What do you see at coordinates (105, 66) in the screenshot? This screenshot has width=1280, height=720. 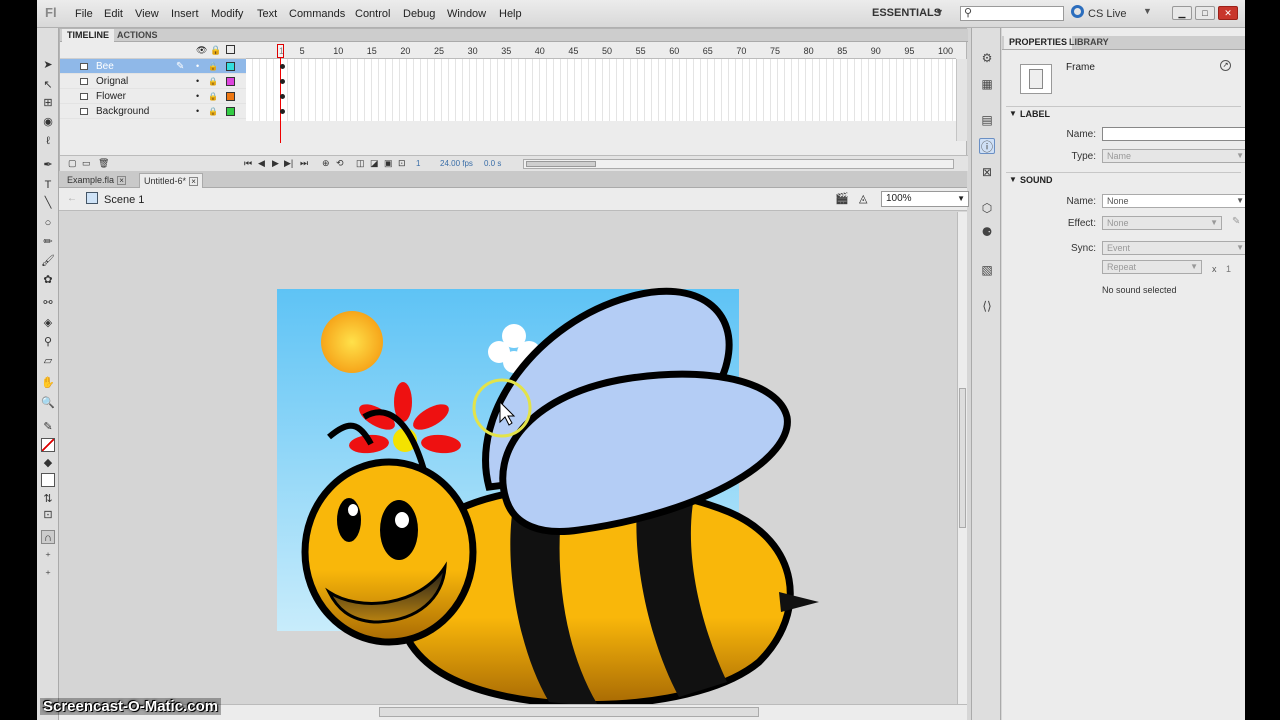 I see `layer-name: Bee` at bounding box center [105, 66].